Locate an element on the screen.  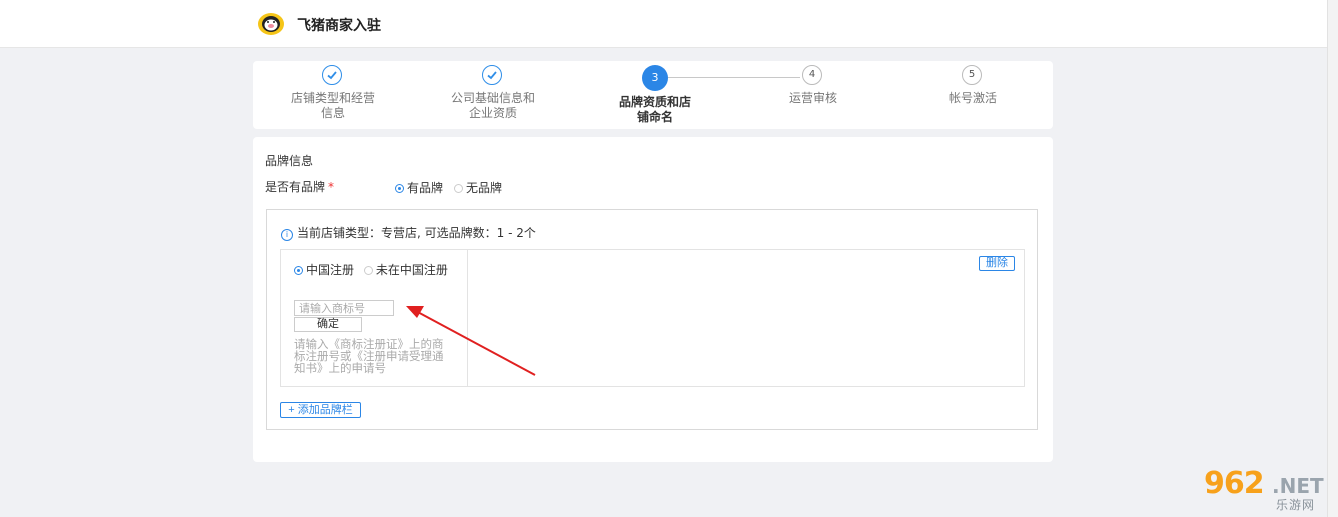
scrollbar is located at coordinates (1332, 258).